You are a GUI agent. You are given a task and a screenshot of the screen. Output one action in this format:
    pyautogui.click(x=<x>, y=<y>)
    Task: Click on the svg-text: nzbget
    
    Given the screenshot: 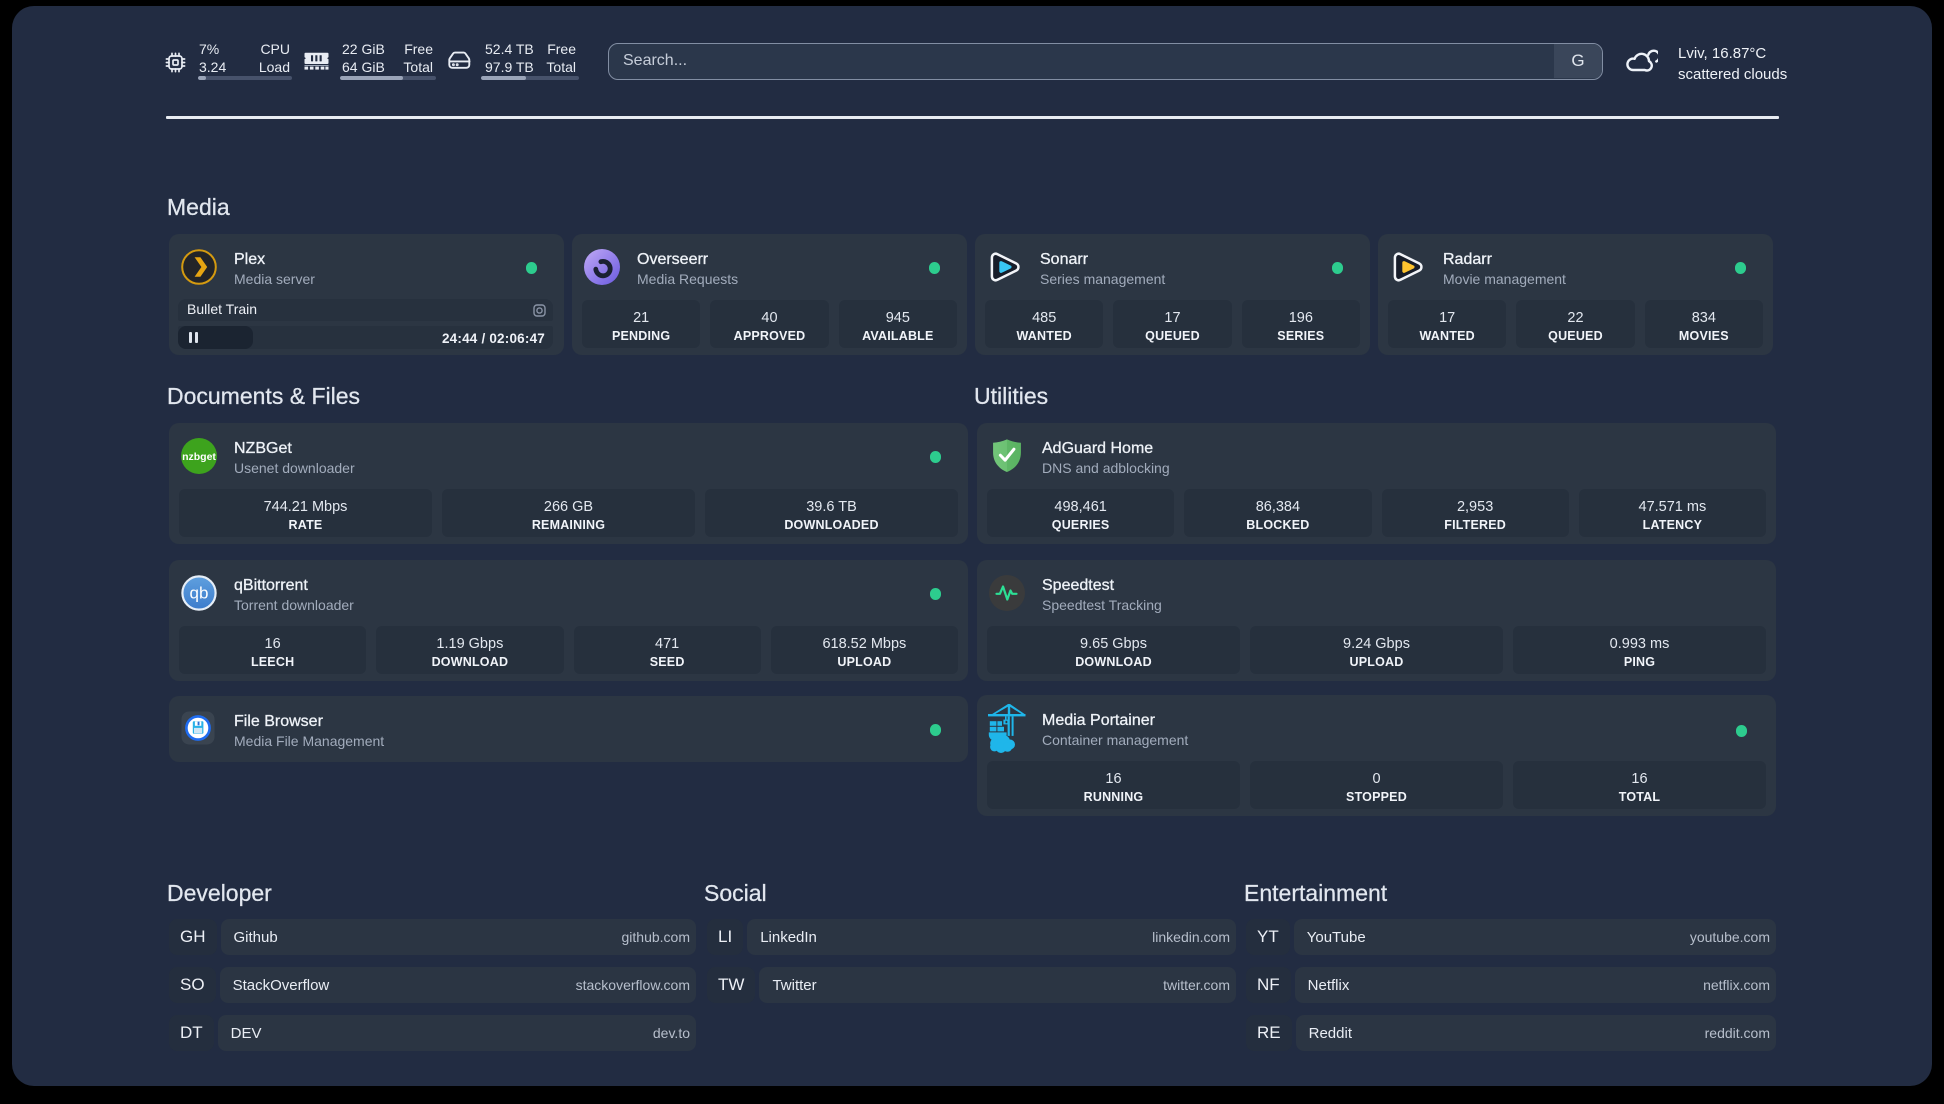 What is the action you would take?
    pyautogui.click(x=199, y=457)
    